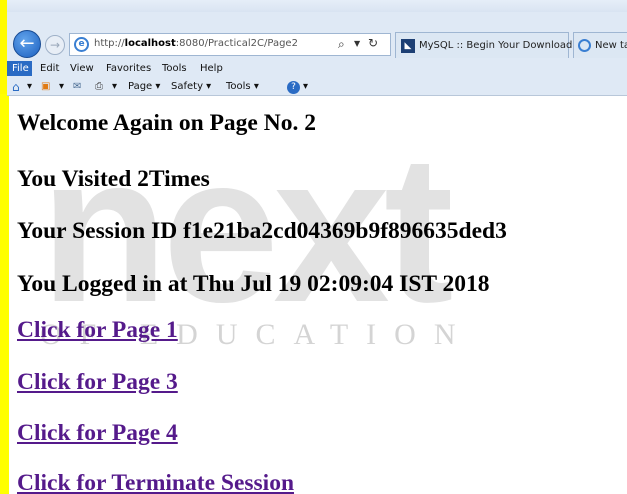 The image size is (627, 494). I want to click on menu-file: File, so click(19, 68).